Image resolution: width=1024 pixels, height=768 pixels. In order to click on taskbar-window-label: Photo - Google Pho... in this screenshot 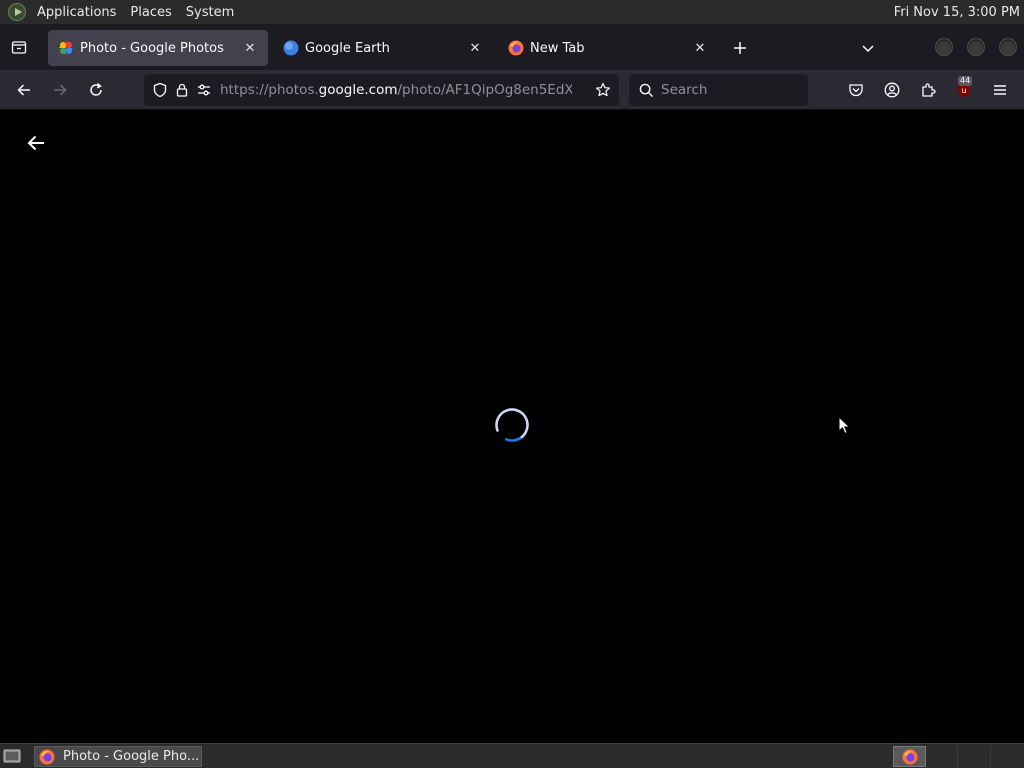, I will do `click(131, 756)`.